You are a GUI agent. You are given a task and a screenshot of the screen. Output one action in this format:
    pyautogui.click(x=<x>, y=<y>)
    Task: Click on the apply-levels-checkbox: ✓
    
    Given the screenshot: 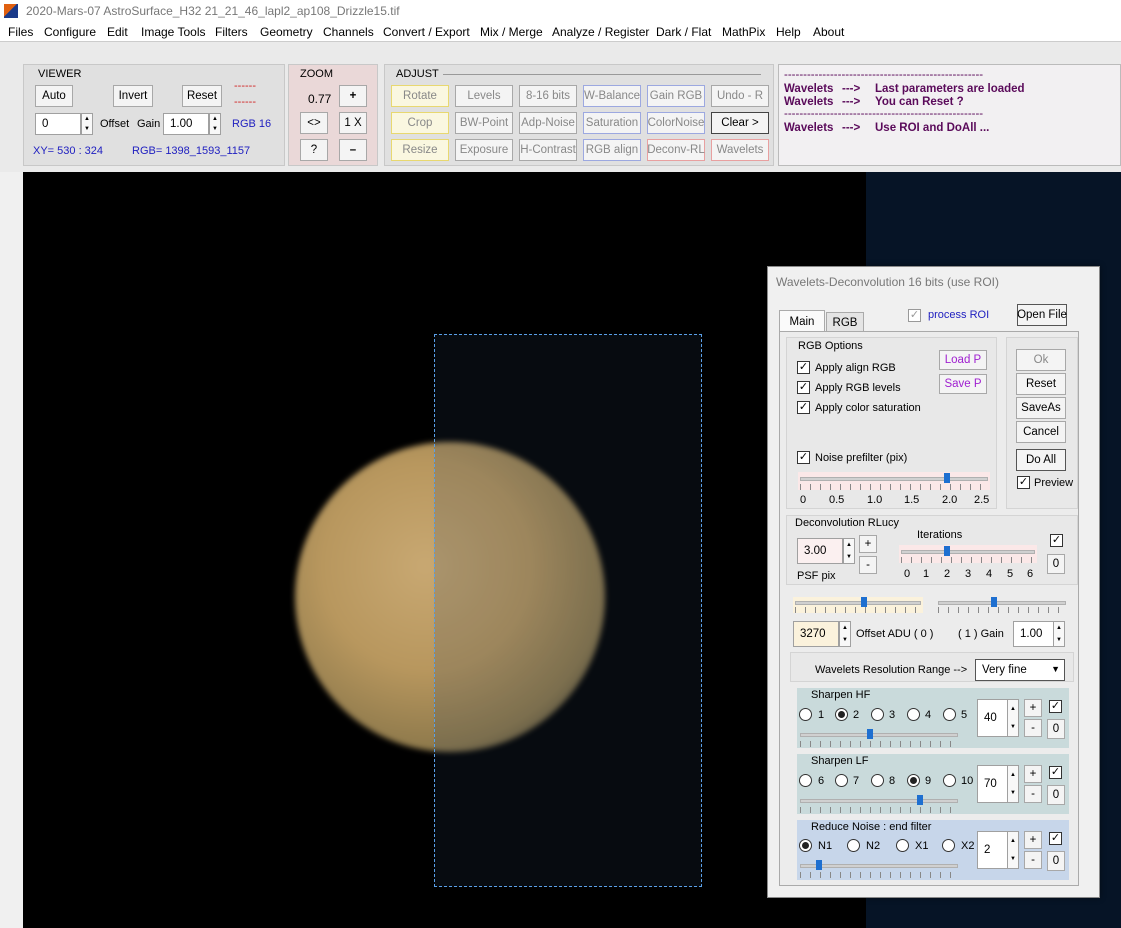 What is the action you would take?
    pyautogui.click(x=803, y=387)
    